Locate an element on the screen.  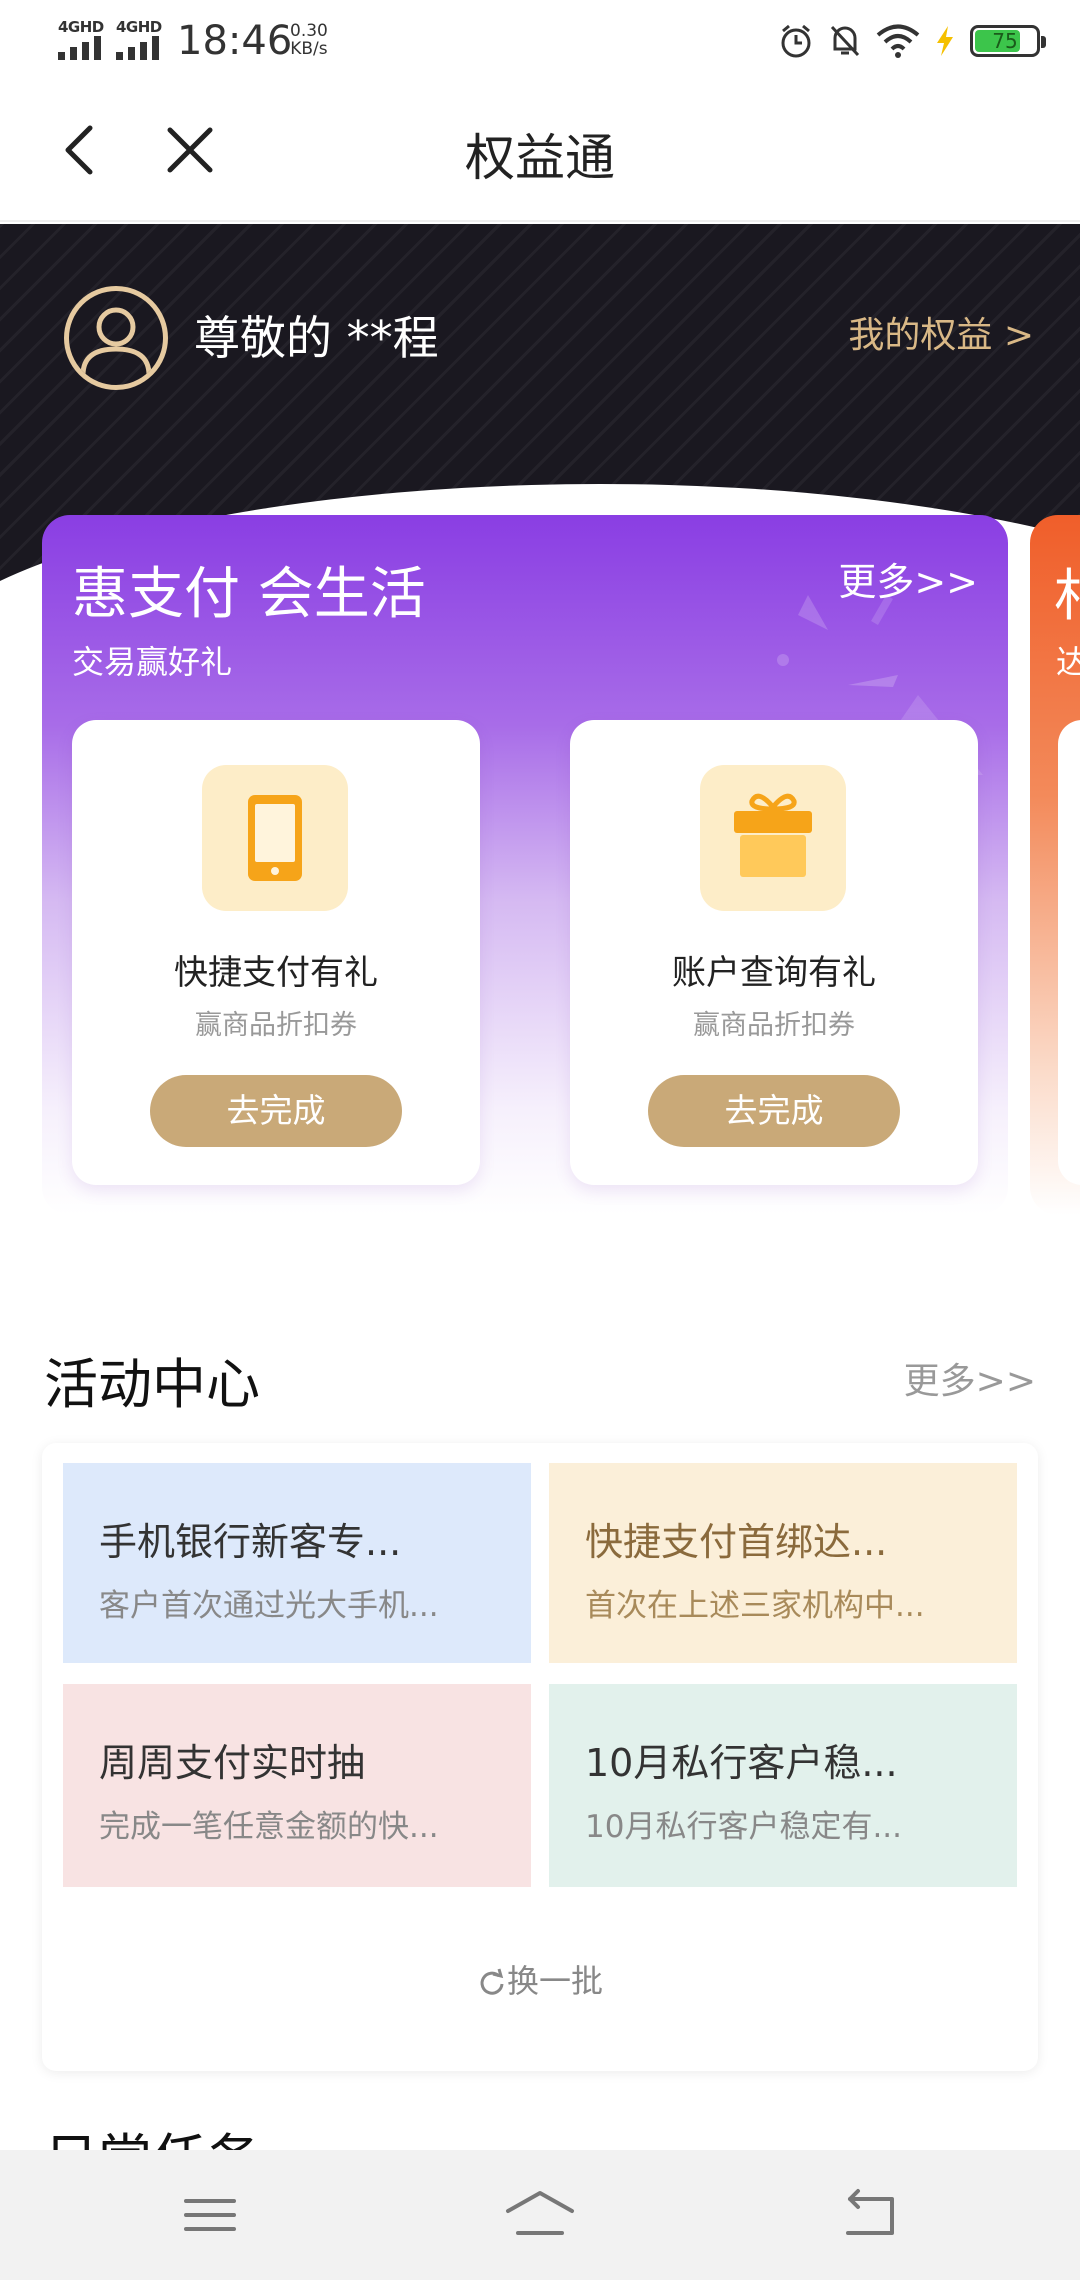
phone-icon is located at coordinates (275, 838).